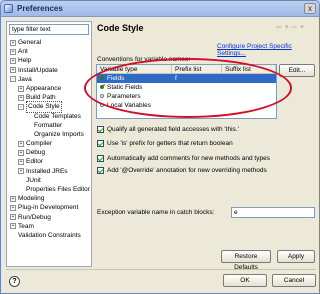  What do you see at coordinates (50, 107) in the screenshot?
I see `tree-item: - Code Style` at bounding box center [50, 107].